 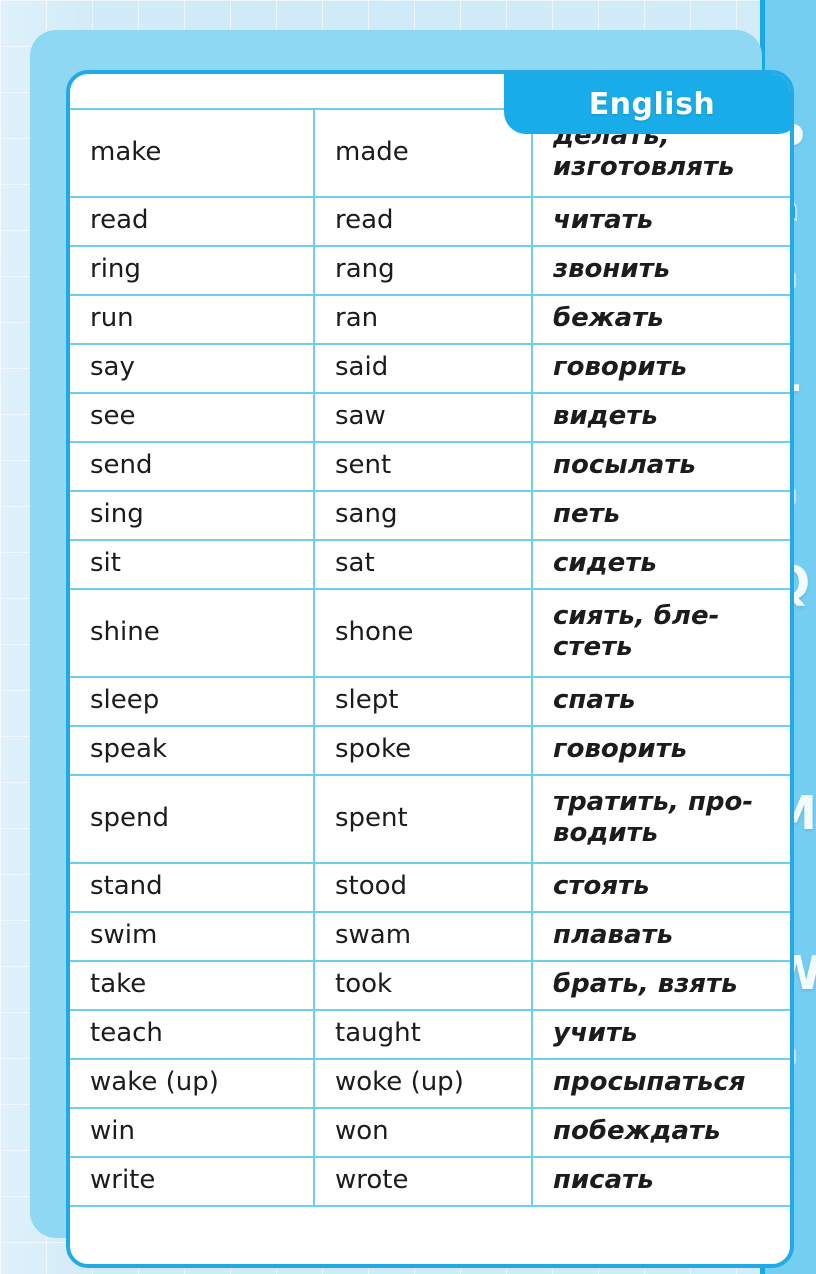 I want to click on translation-line: изготовлять, so click(x=644, y=167).